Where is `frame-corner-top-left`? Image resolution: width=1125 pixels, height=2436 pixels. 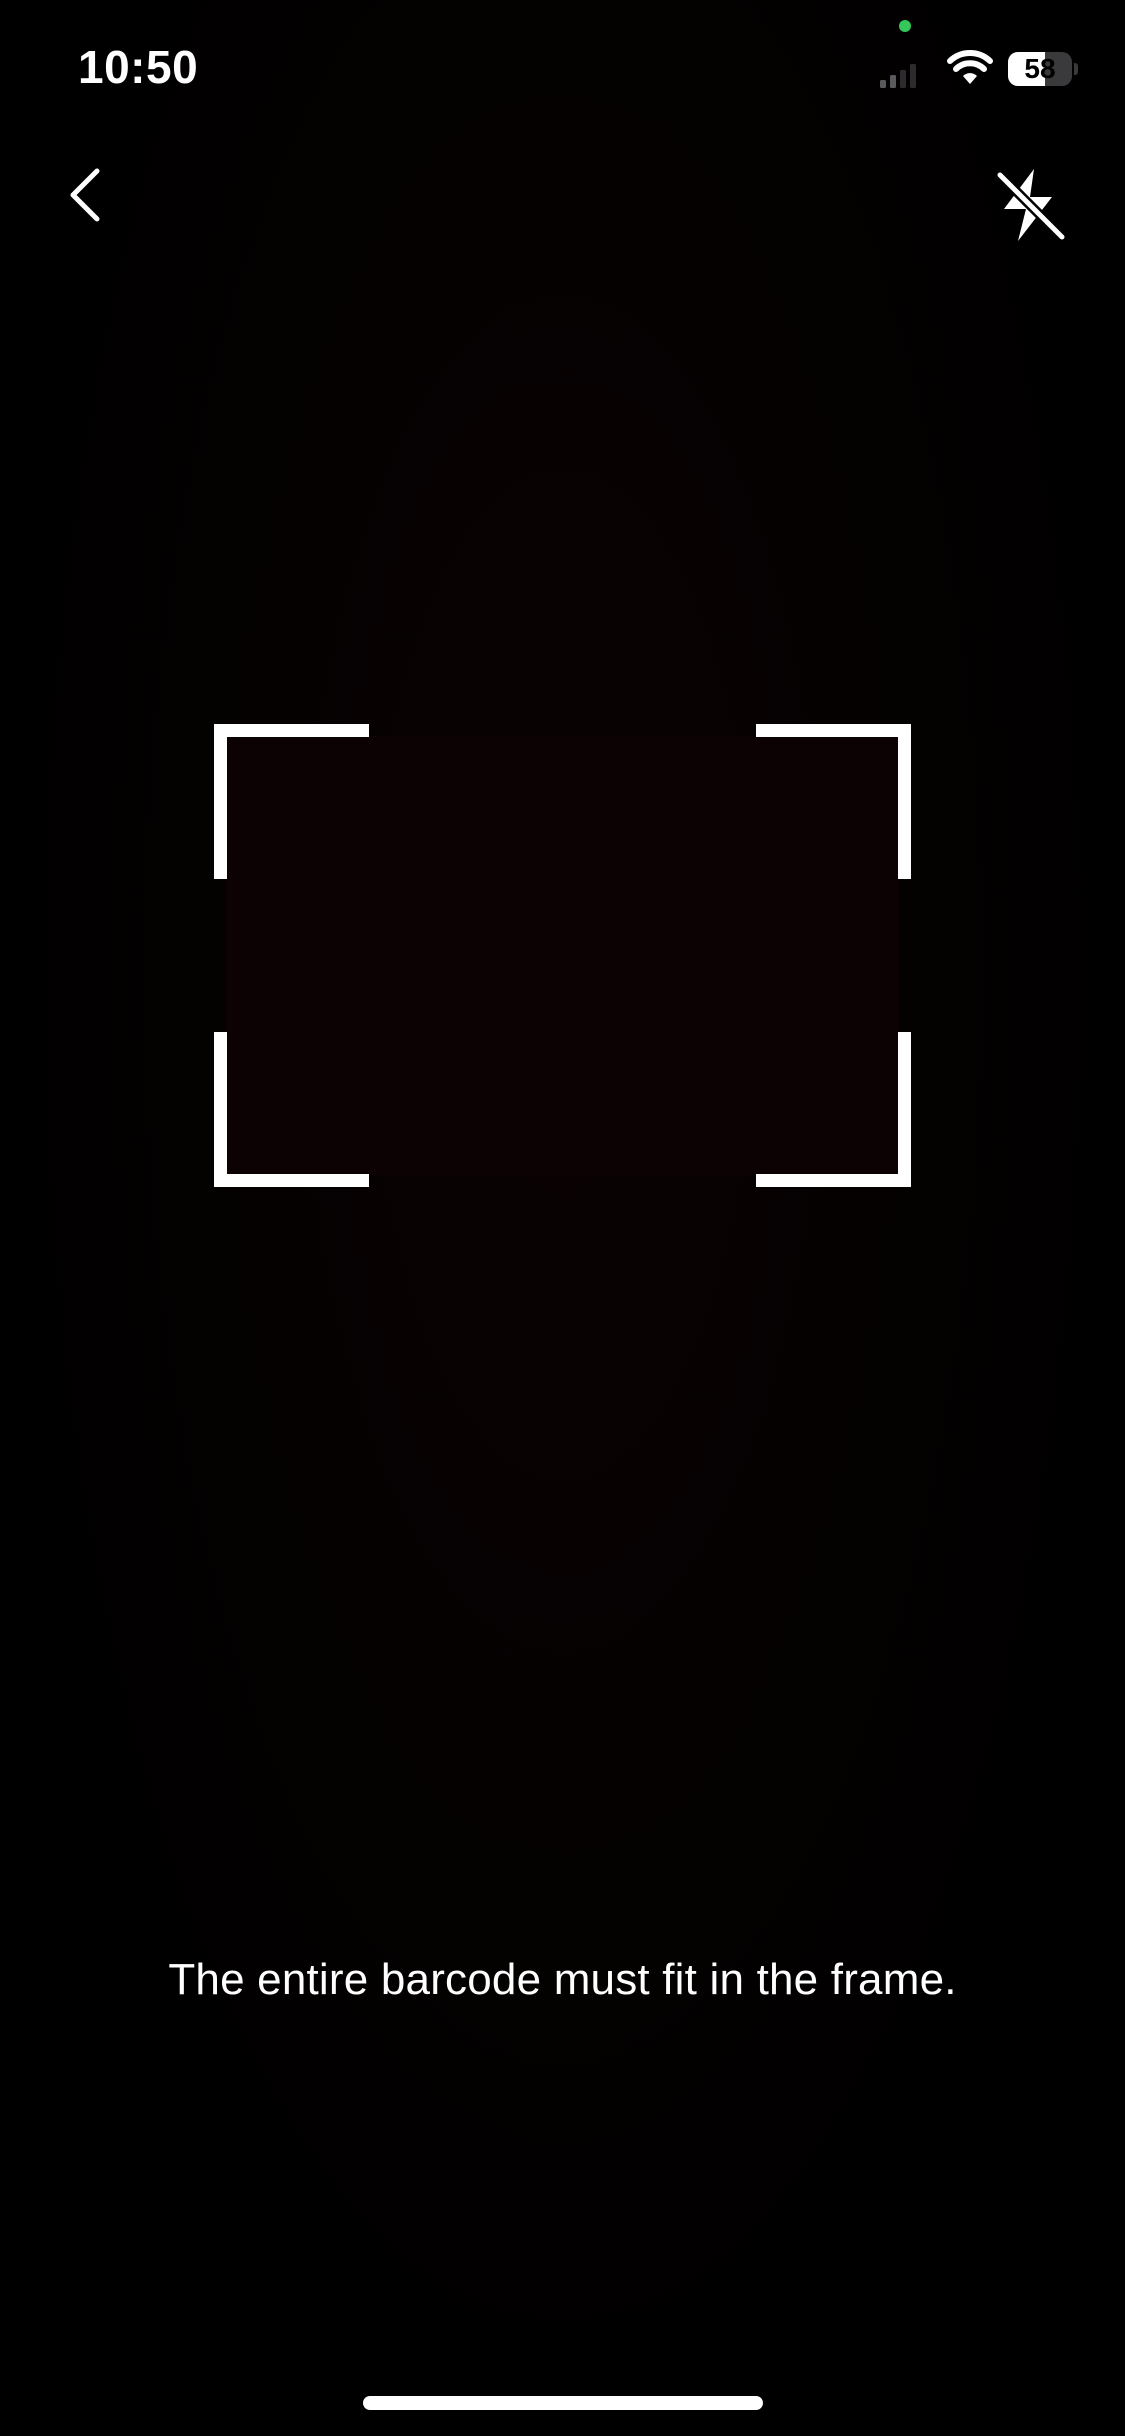 frame-corner-top-left is located at coordinates (291, 801).